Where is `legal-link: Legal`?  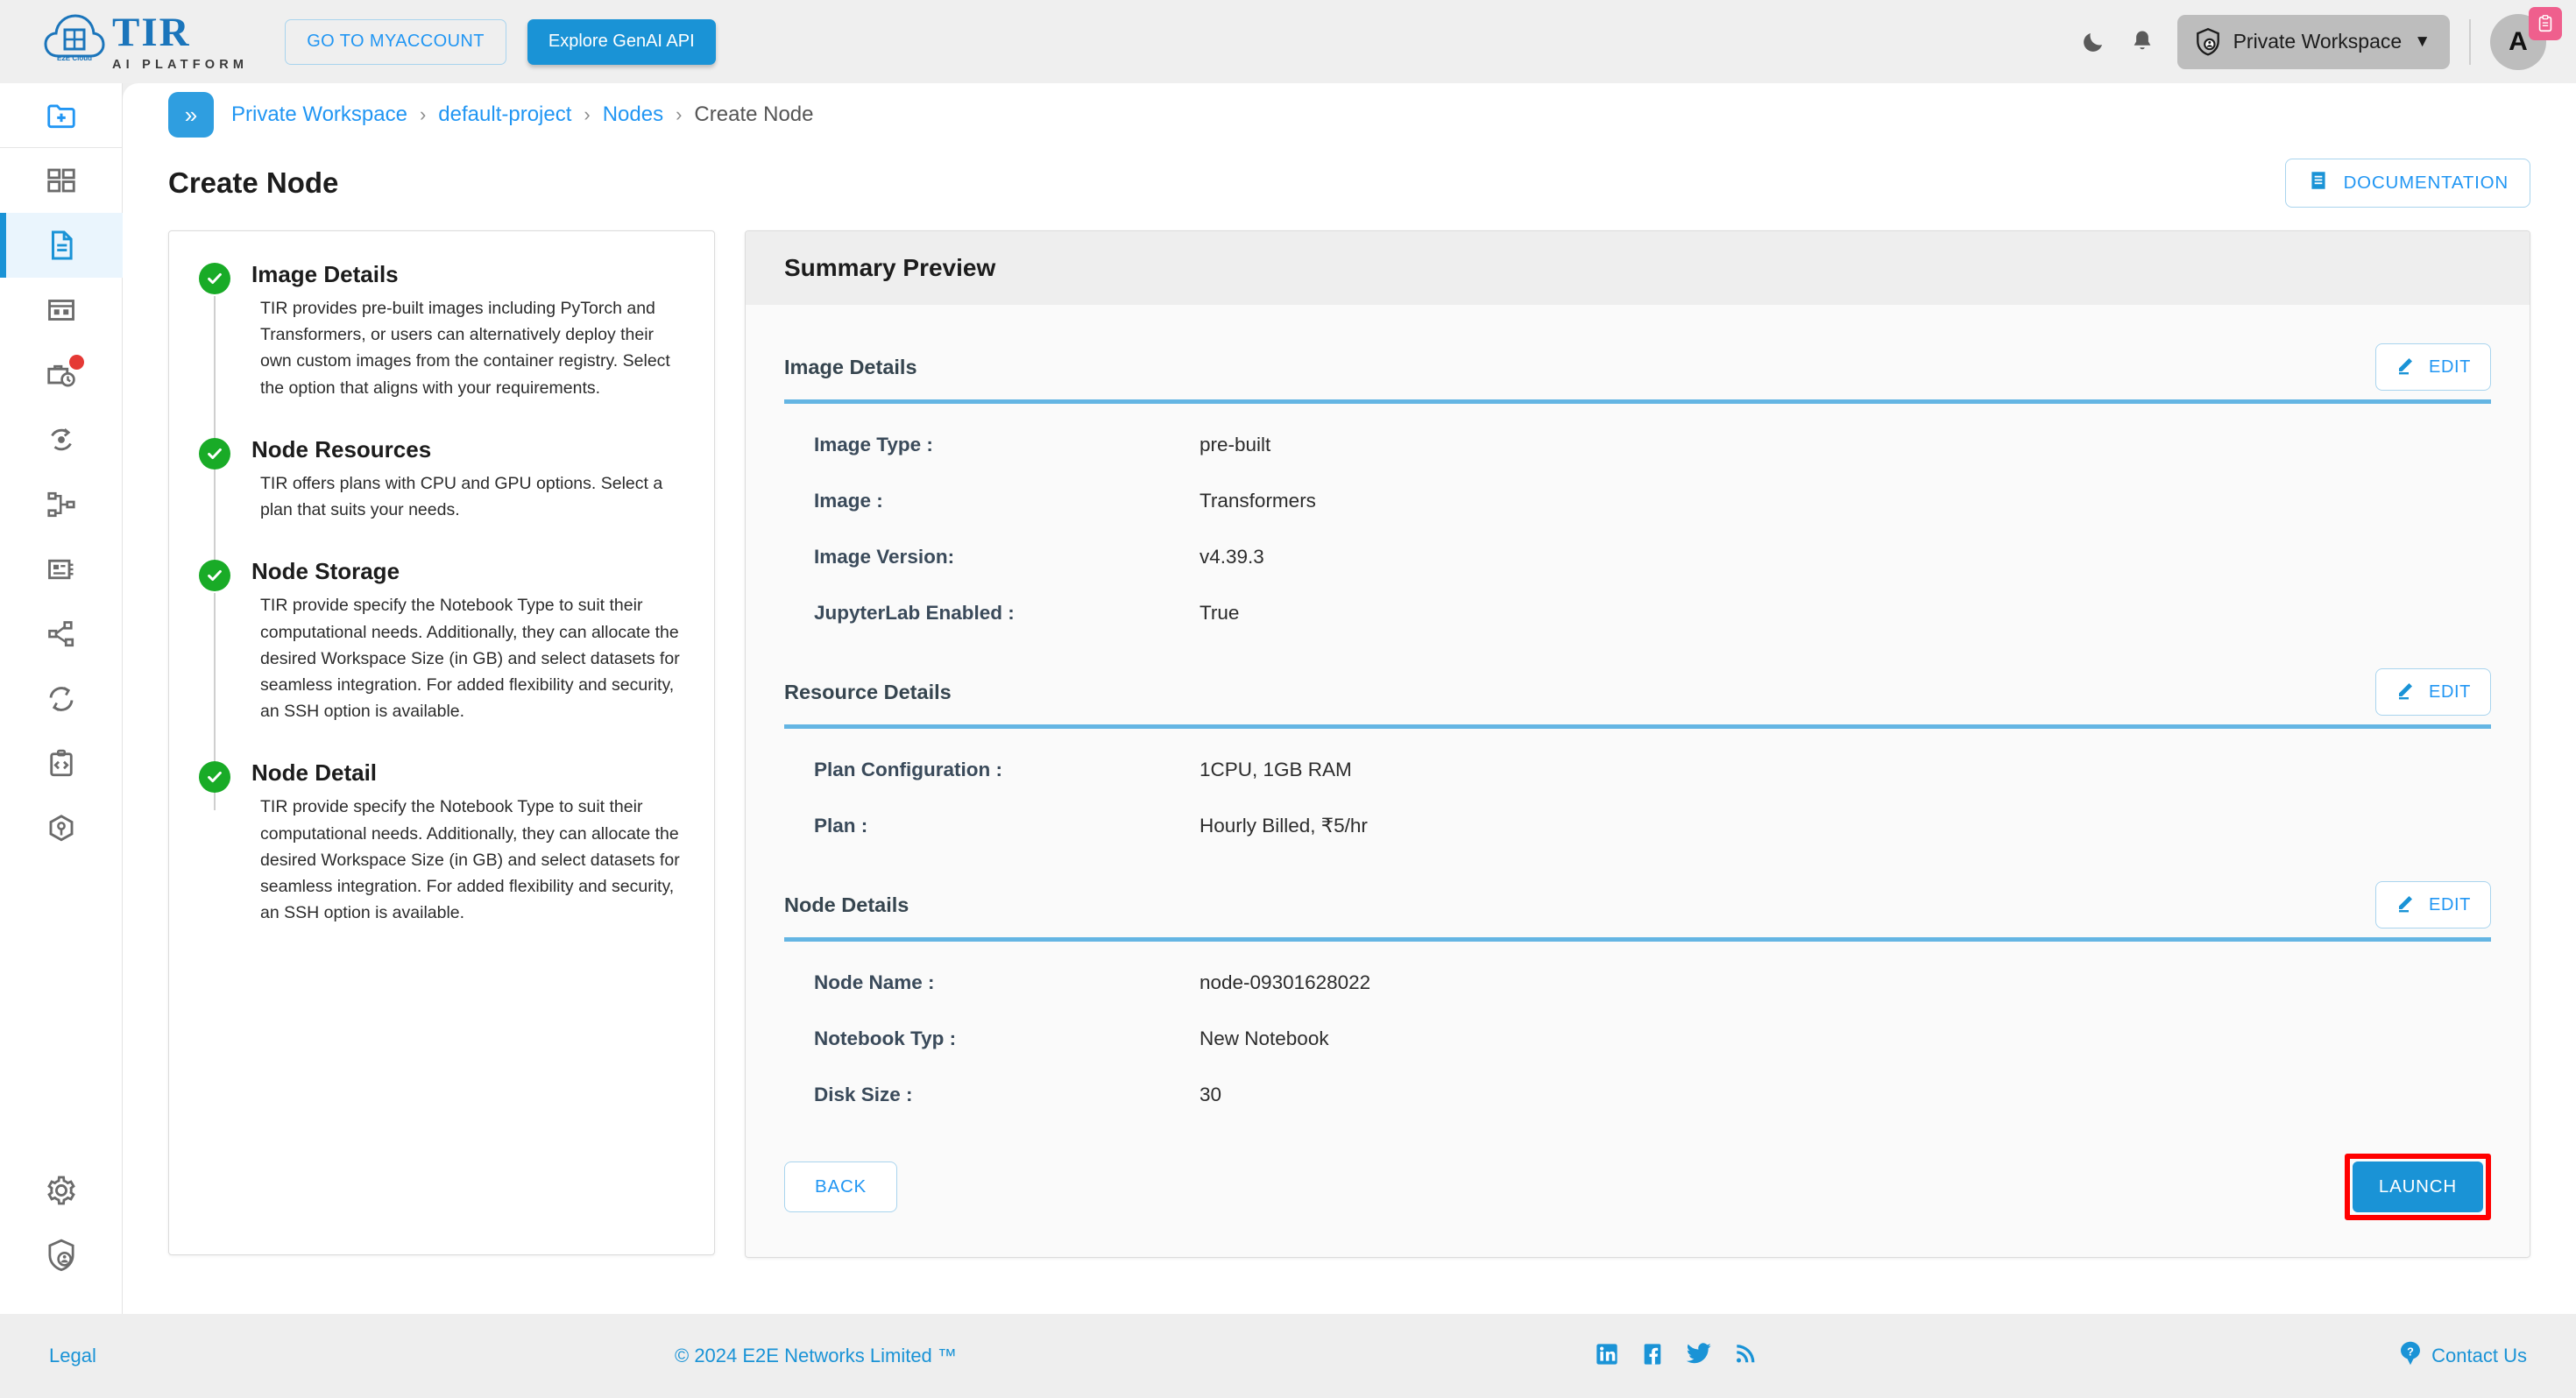
legal-link: Legal is located at coordinates (72, 1356).